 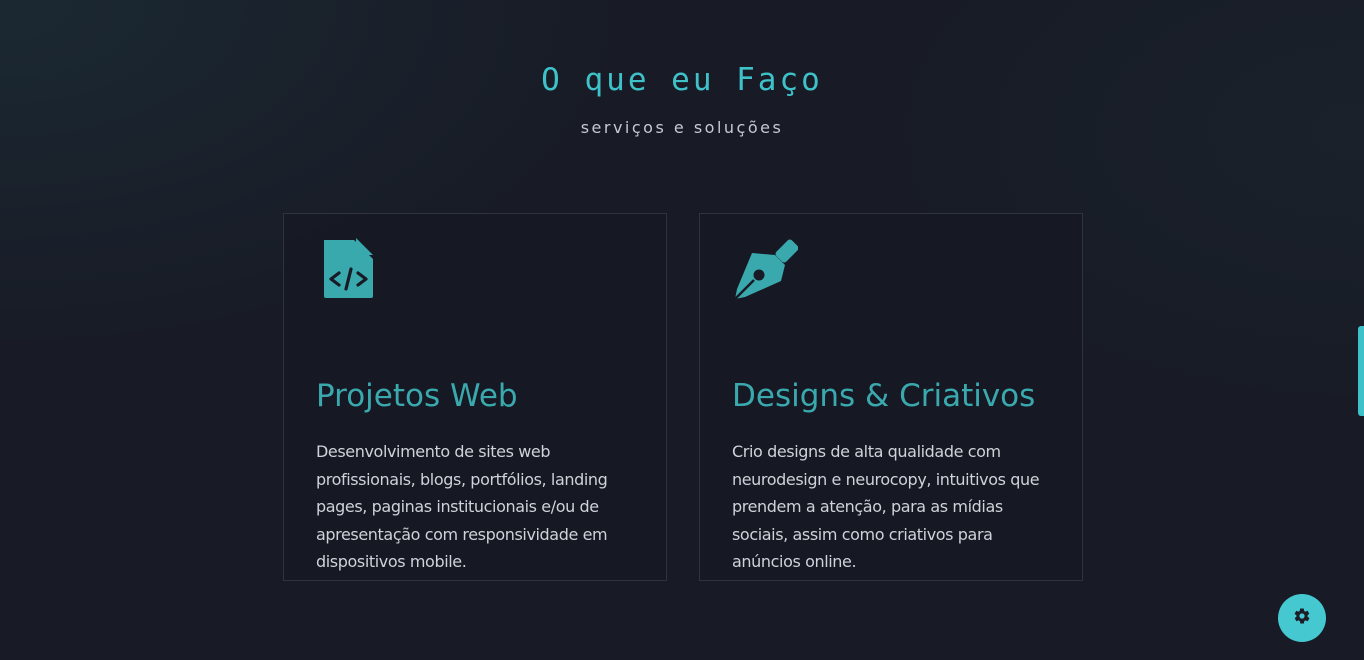 I want to click on service-title: Projetos Web, so click(x=417, y=396).